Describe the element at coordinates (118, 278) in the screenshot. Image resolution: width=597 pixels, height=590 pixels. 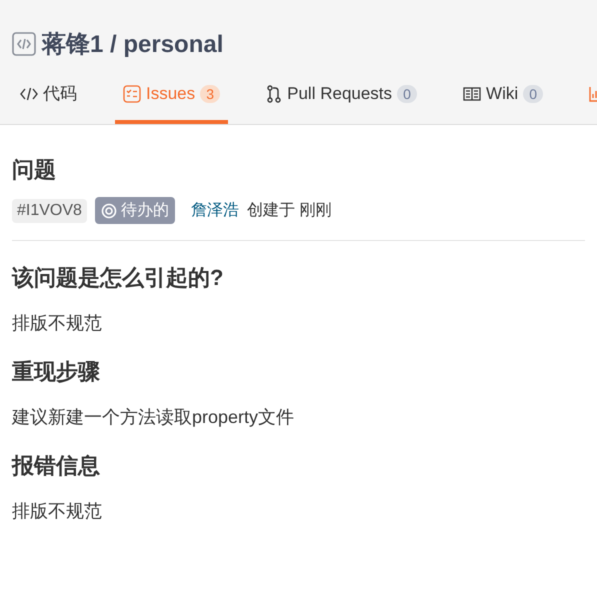
I see `section-heading: 该问题是怎么引起的?` at that location.